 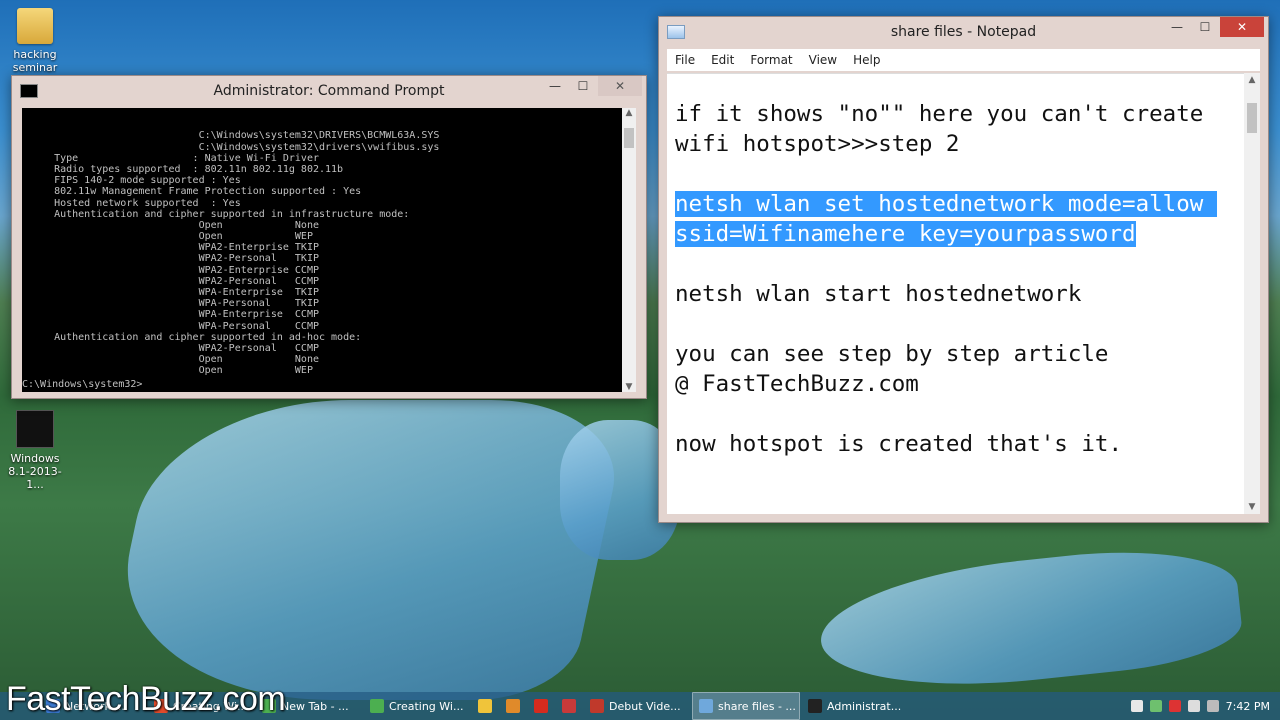 What do you see at coordinates (35, 429) in the screenshot?
I see `disc-image-icon` at bounding box center [35, 429].